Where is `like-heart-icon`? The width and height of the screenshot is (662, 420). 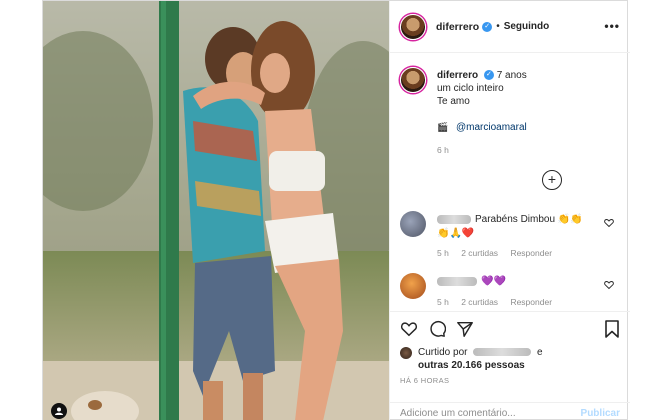
like-heart-icon is located at coordinates (409, 329).